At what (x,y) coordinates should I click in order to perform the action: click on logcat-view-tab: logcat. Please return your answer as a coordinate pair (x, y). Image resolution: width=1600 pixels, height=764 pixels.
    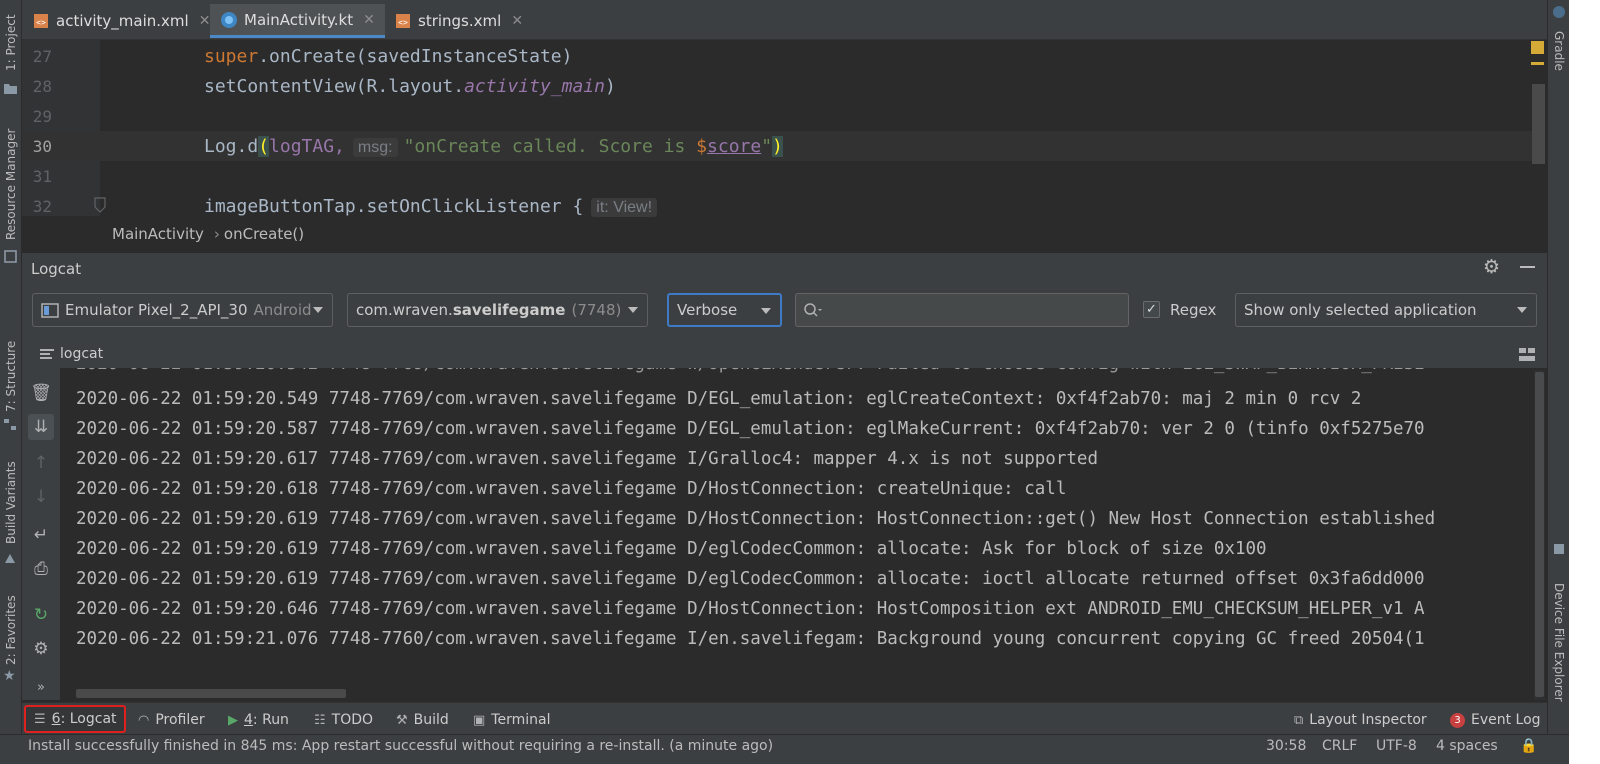
    Looking at the image, I should click on (784, 354).